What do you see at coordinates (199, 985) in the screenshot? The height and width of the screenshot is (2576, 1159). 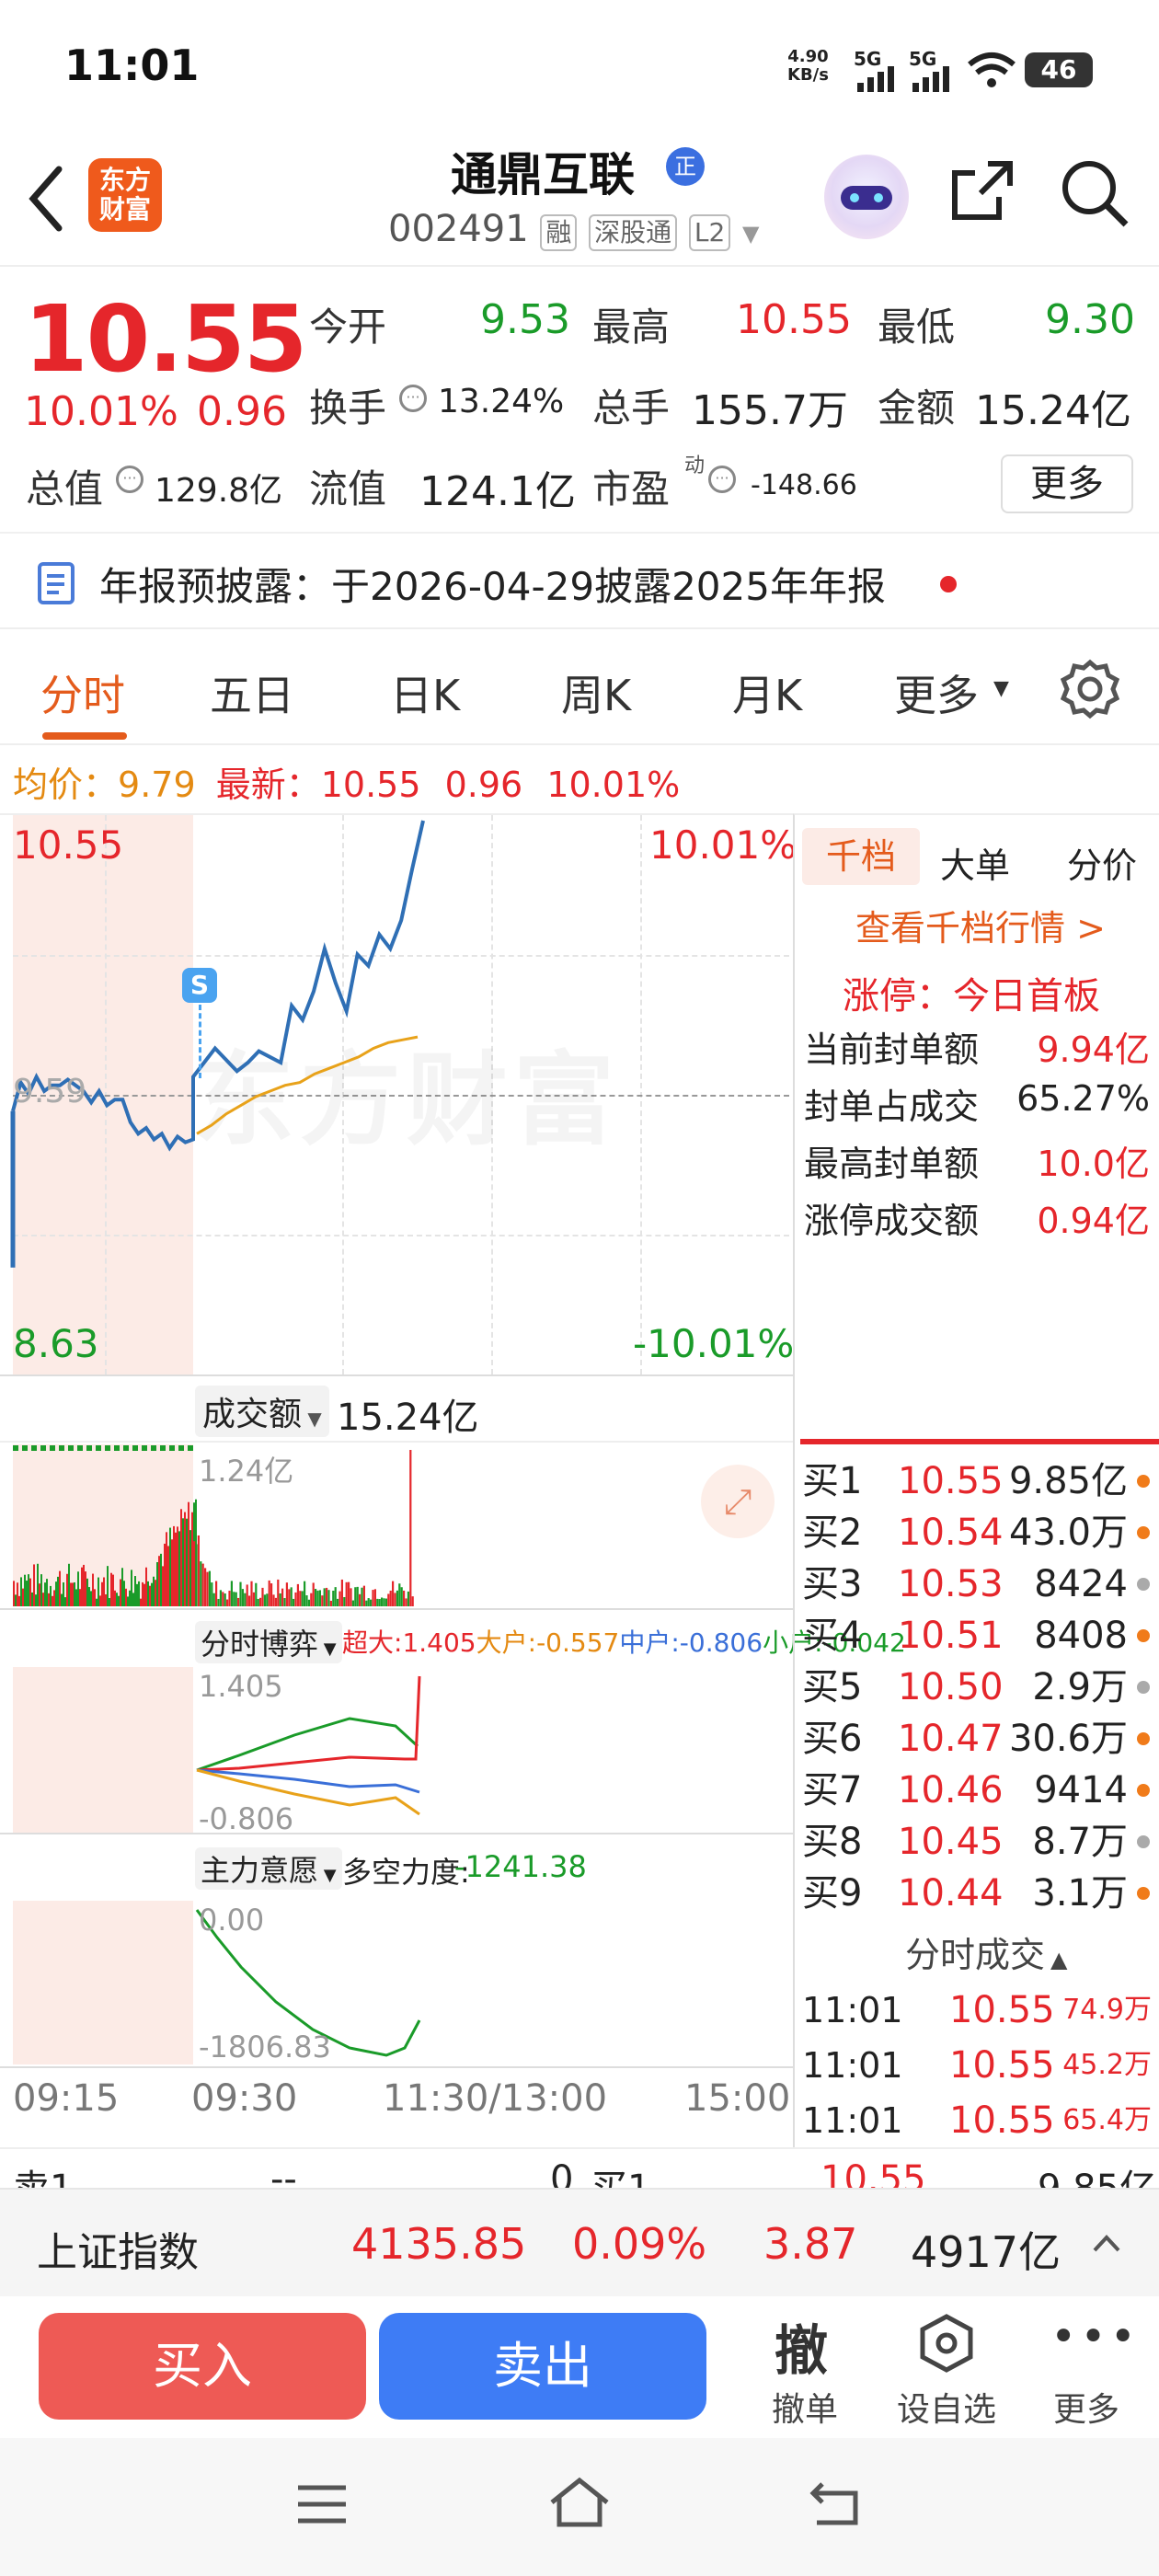 I see `signal-s-icon: S` at bounding box center [199, 985].